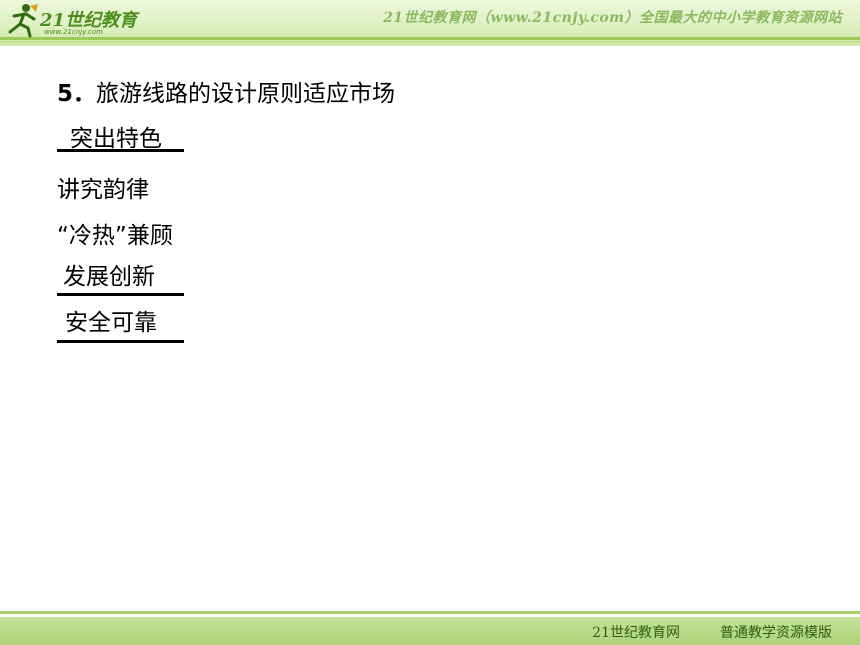 This screenshot has height=645, width=860. Describe the element at coordinates (73, 32) in the screenshot. I see `logo-url: www.21cnjy.com` at that location.